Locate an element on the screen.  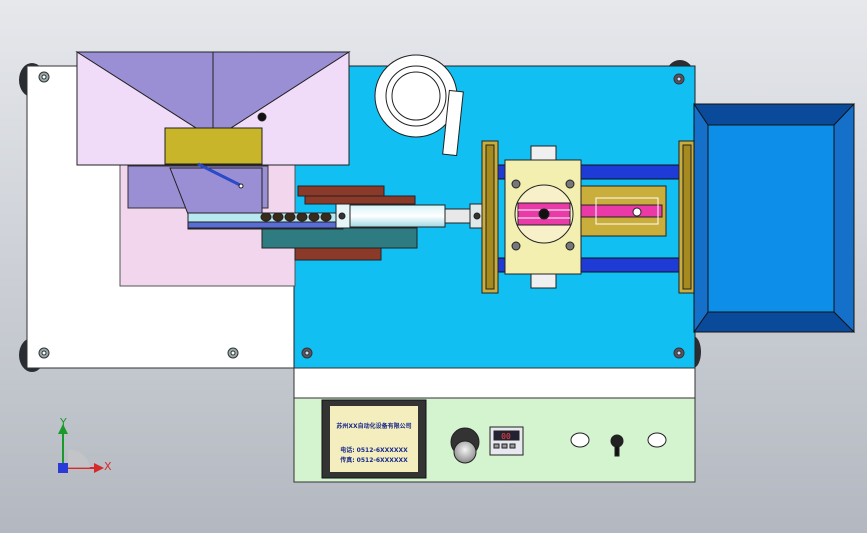
collection-bin is located at coordinates (774, 218).